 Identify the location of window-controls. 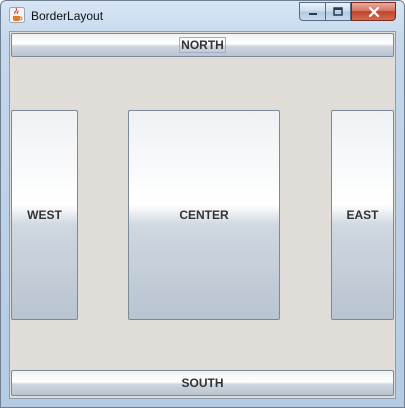
(347, 12).